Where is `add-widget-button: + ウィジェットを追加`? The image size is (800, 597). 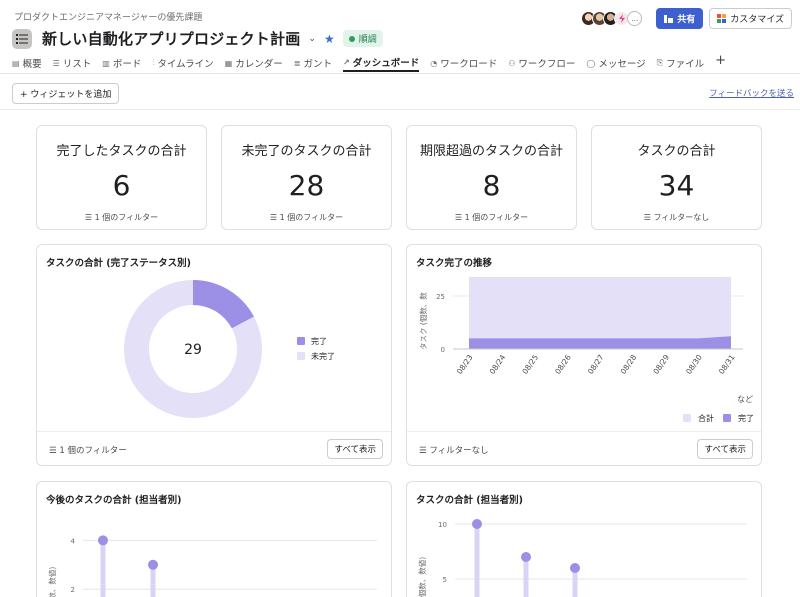 add-widget-button: + ウィジェットを追加 is located at coordinates (66, 93).